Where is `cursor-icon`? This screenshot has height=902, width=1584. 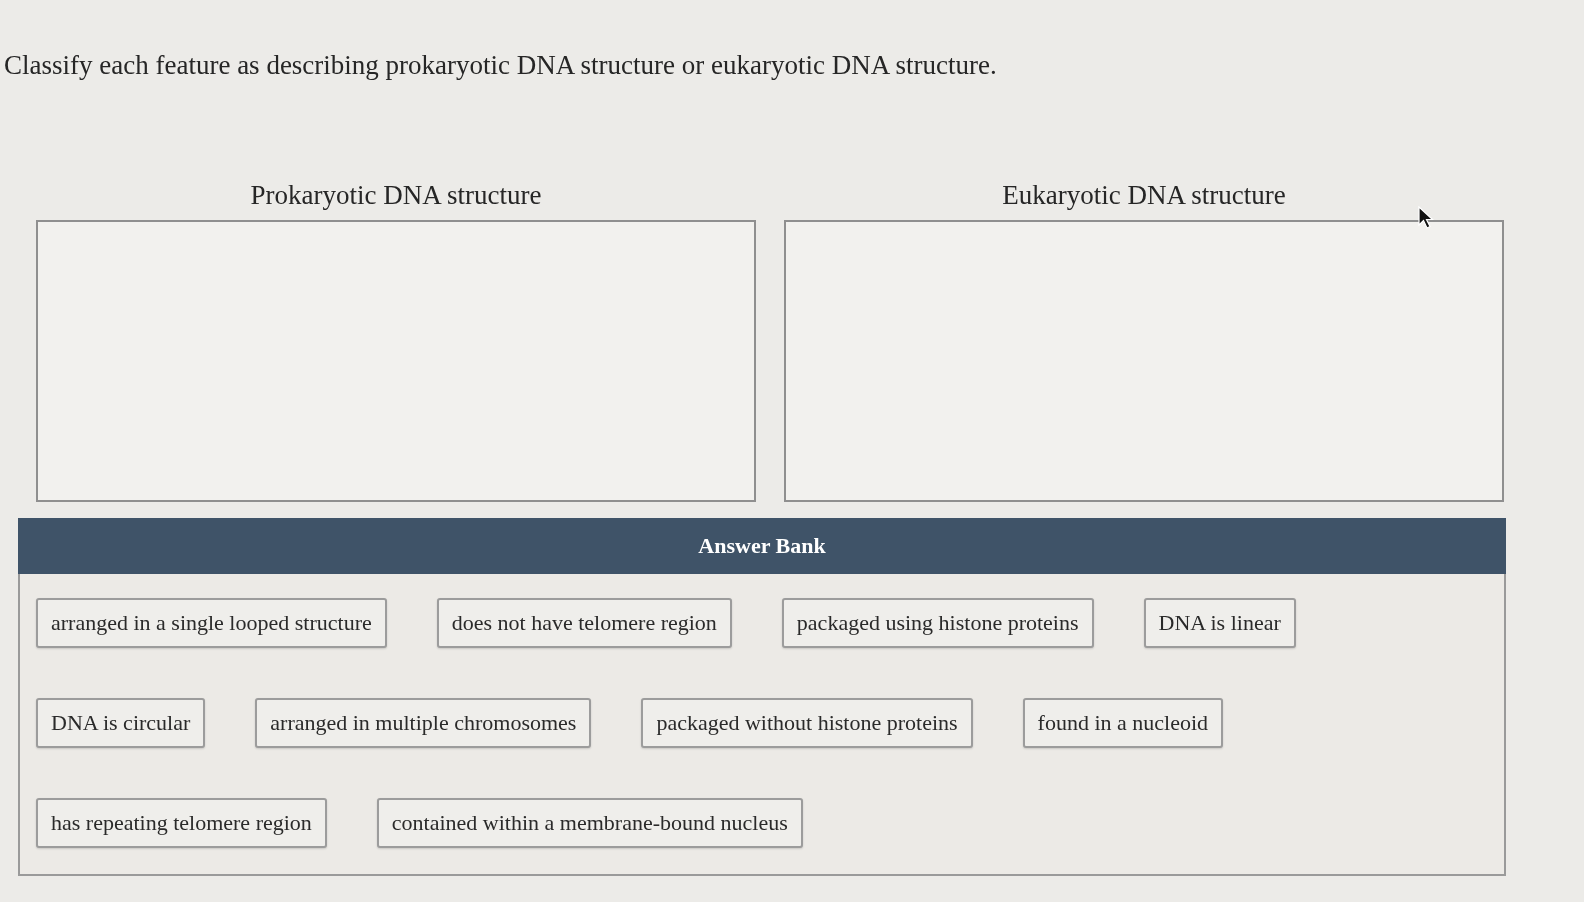
cursor-icon is located at coordinates (1426, 218).